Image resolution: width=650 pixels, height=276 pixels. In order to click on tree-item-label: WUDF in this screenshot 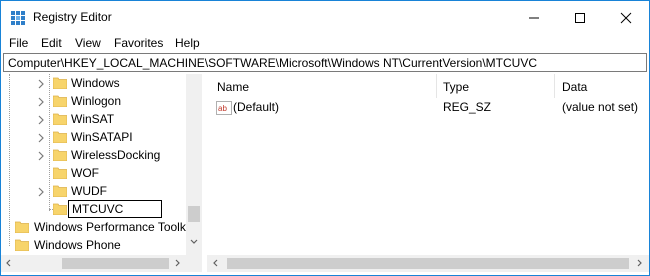, I will do `click(89, 191)`.